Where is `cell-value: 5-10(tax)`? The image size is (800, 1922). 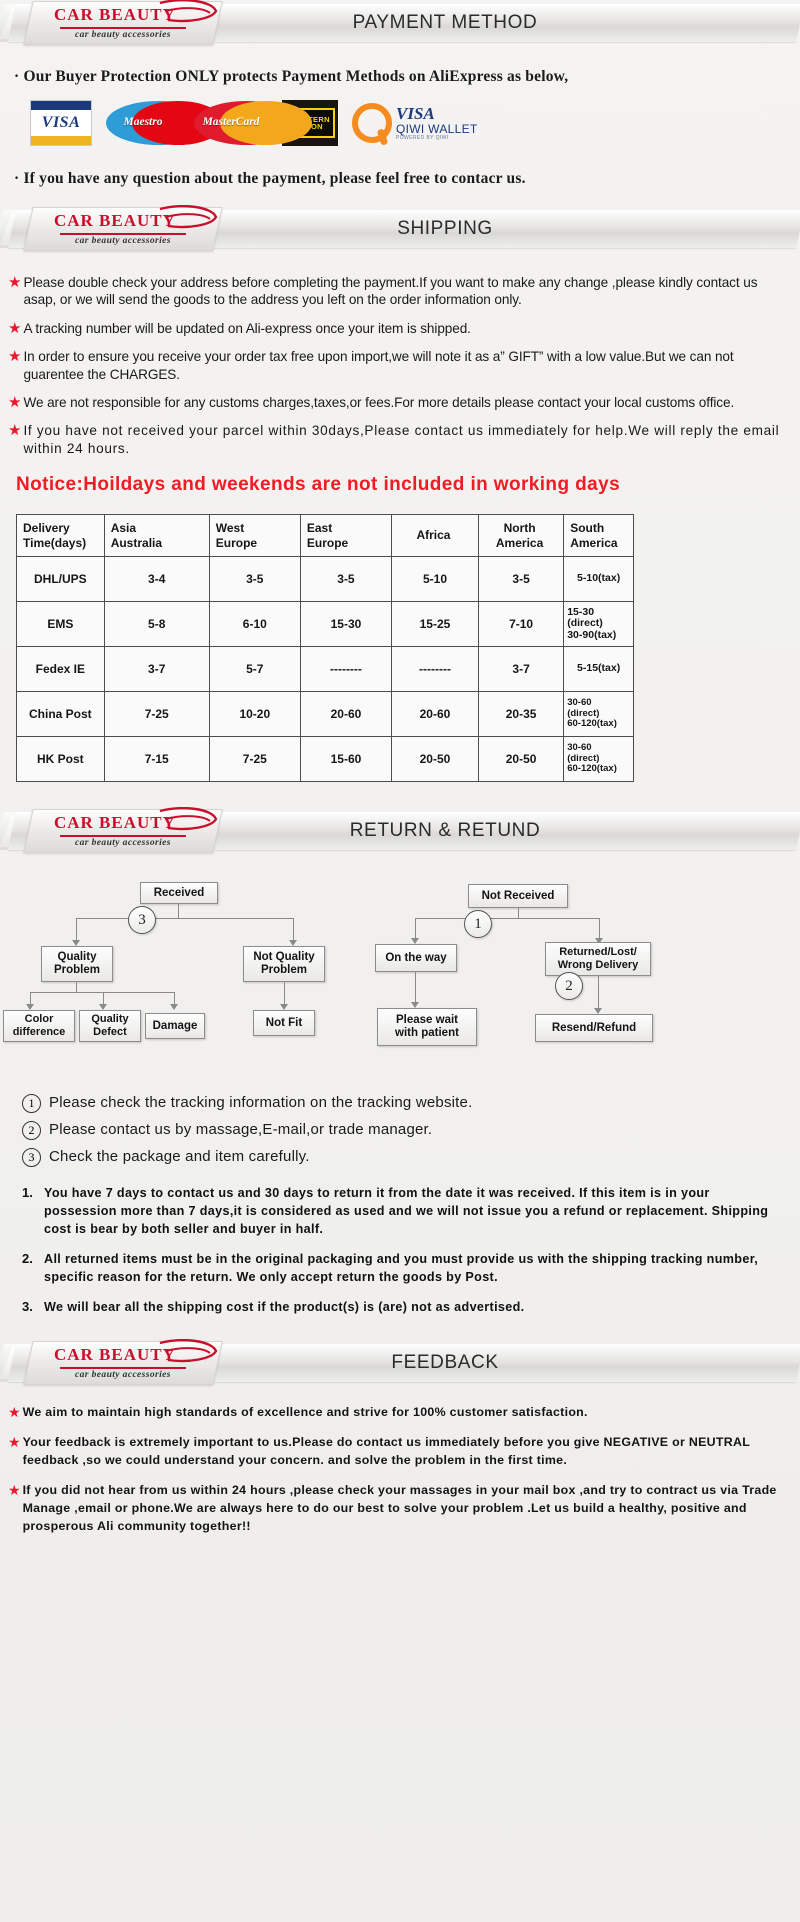
cell-value: 5-10(tax) is located at coordinates (598, 579).